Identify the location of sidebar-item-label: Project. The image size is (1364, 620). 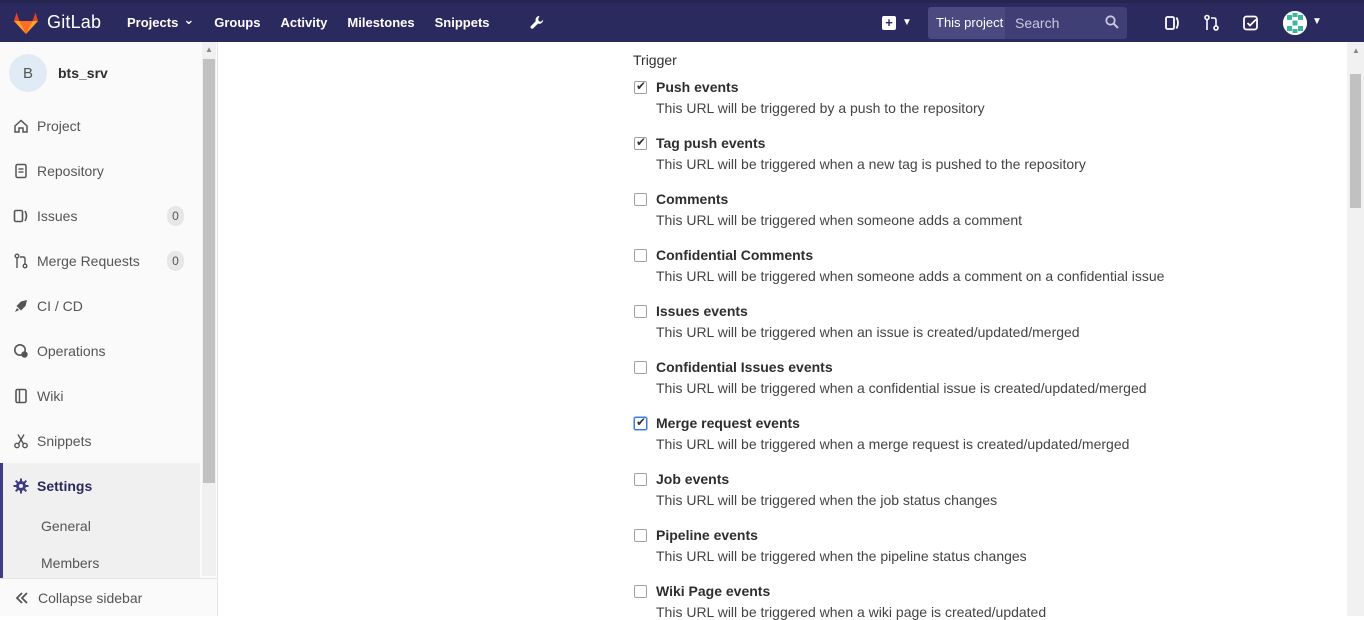
(59, 125).